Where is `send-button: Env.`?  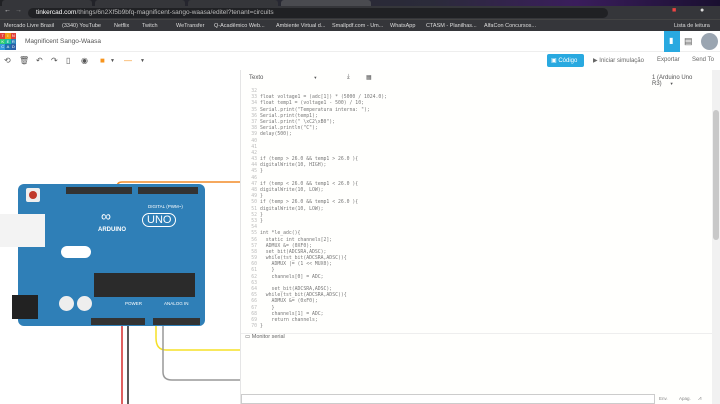 send-button: Env. is located at coordinates (663, 398).